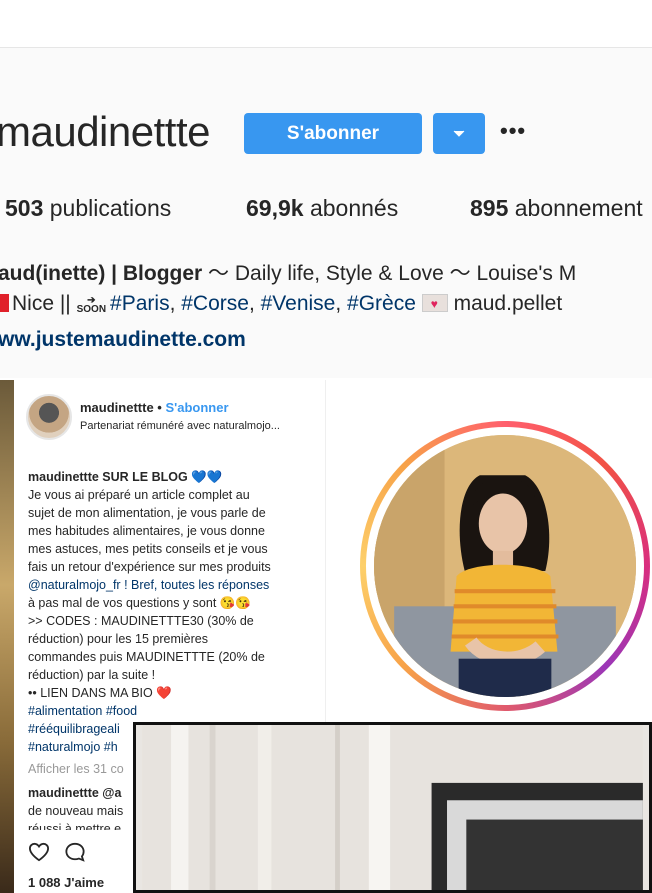 The image size is (652, 893). What do you see at coordinates (513, 131) in the screenshot?
I see `more-options-button: •••` at bounding box center [513, 131].